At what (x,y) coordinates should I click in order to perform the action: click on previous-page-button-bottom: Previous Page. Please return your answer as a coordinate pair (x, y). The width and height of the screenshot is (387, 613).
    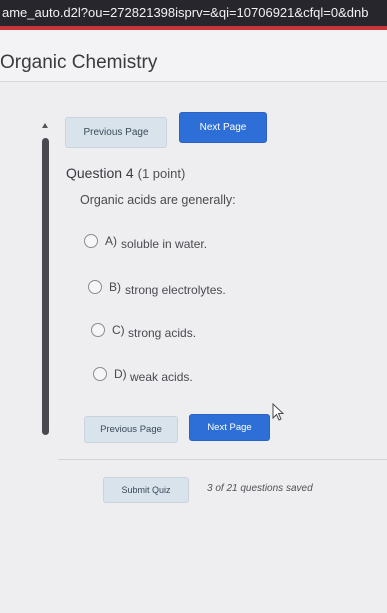
    Looking at the image, I should click on (131, 429).